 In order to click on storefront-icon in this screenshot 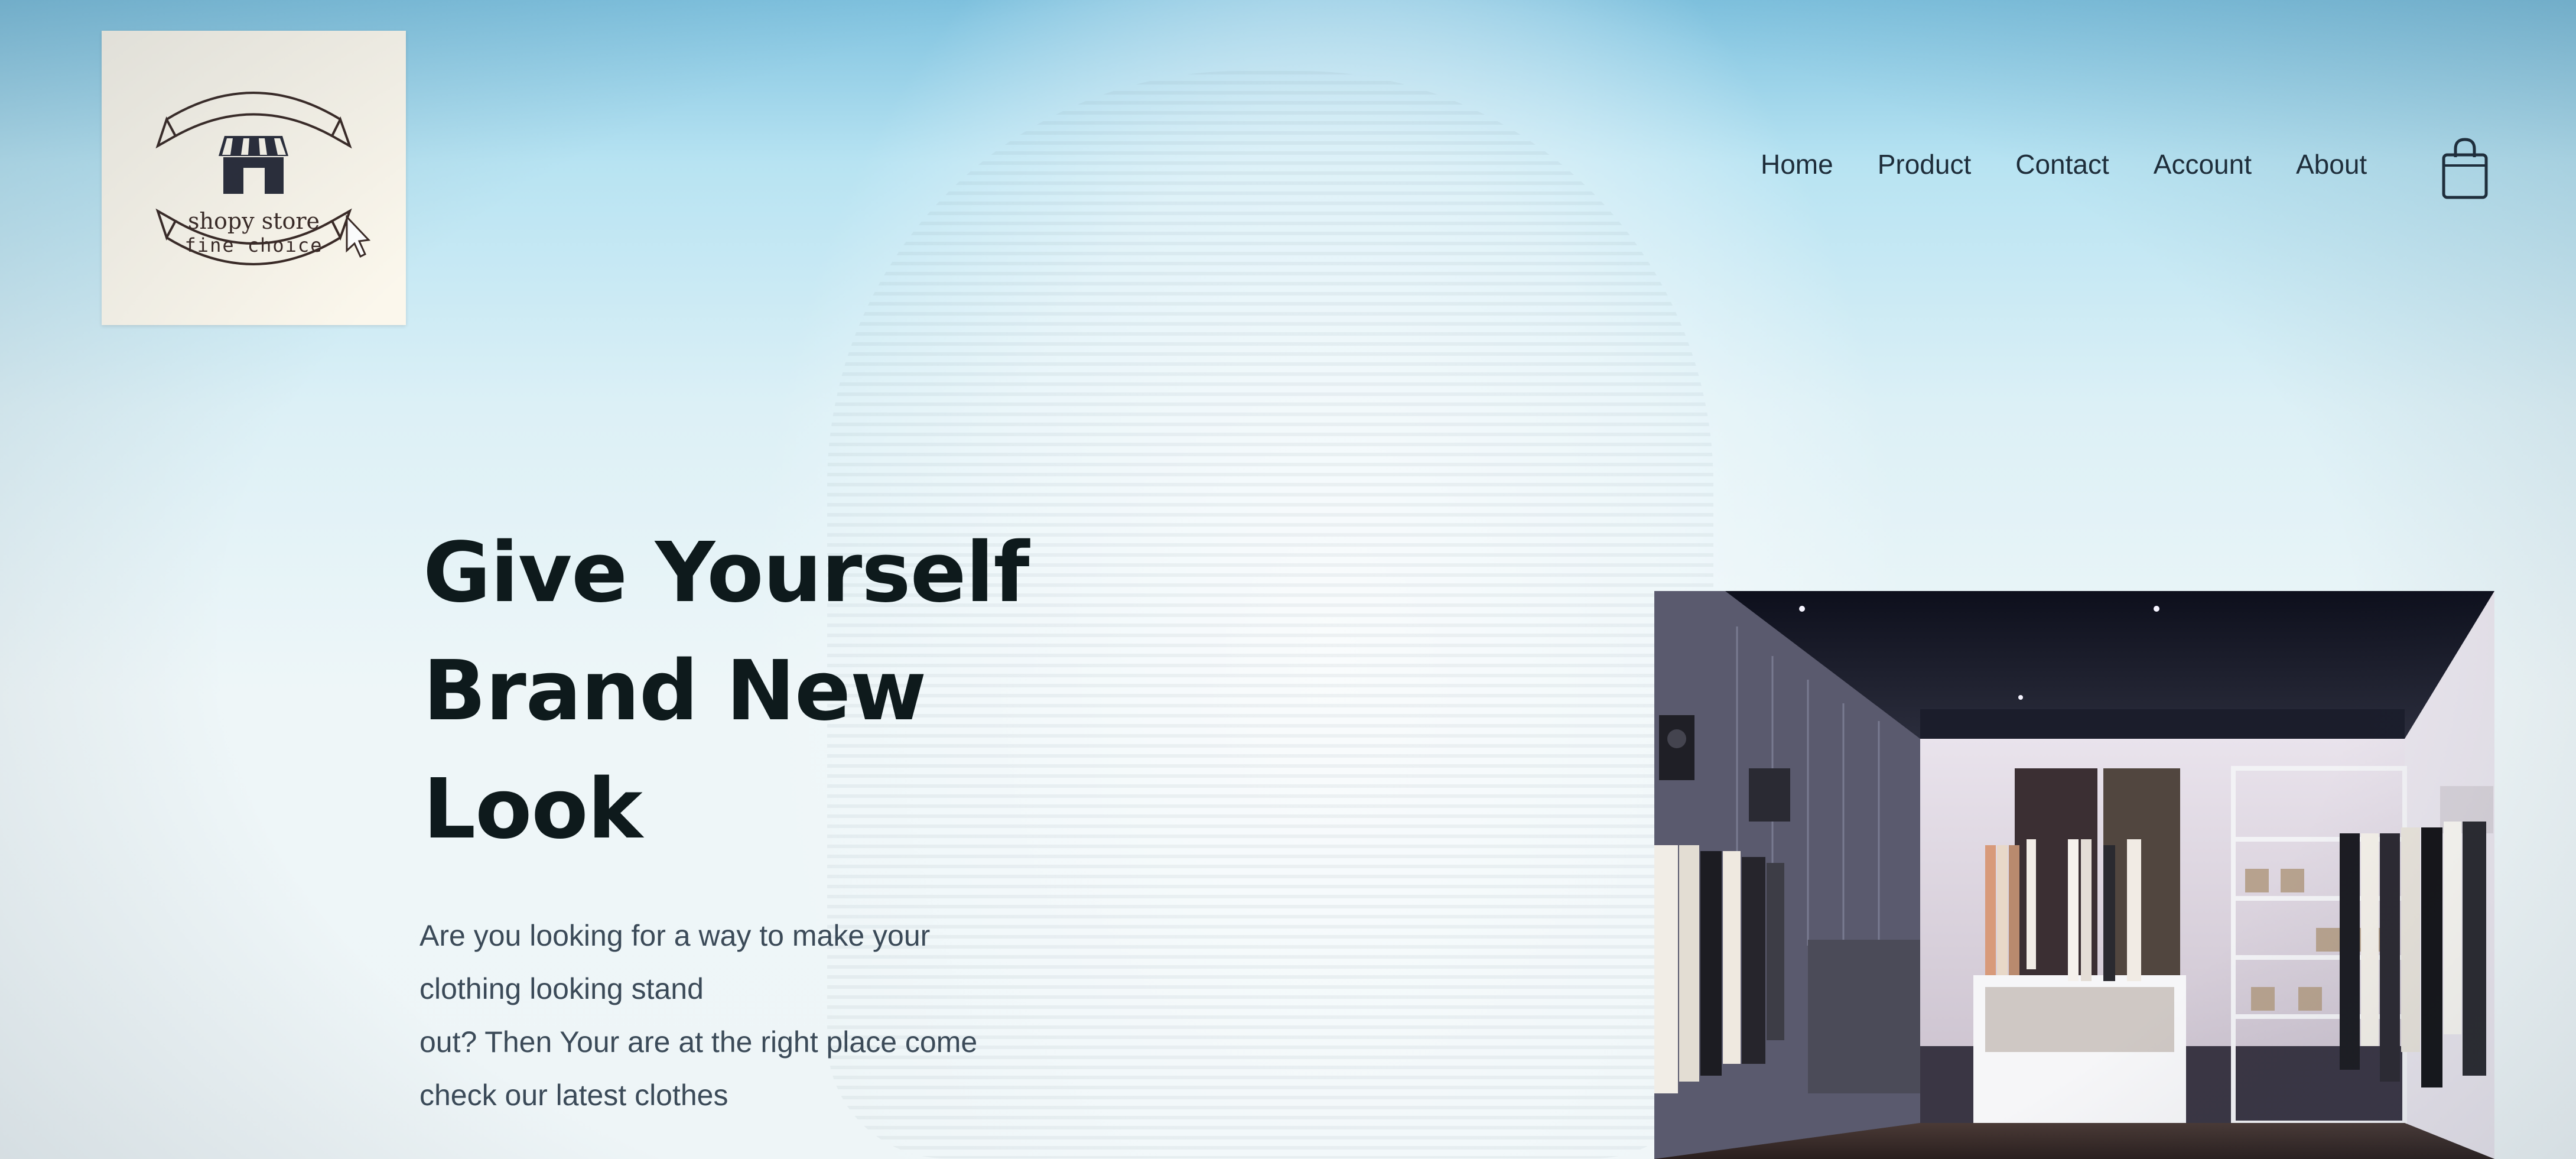, I will do `click(253, 165)`.